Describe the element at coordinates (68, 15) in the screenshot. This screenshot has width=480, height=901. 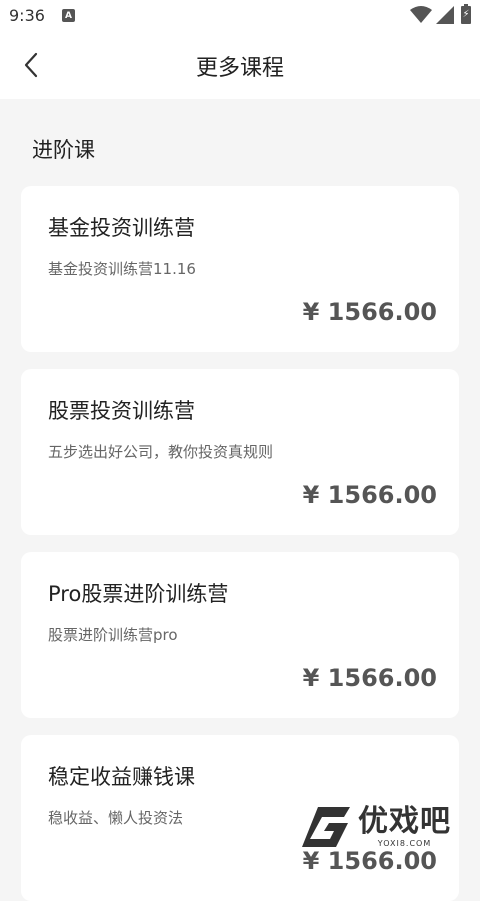
I see `notification-a-icon: A` at that location.